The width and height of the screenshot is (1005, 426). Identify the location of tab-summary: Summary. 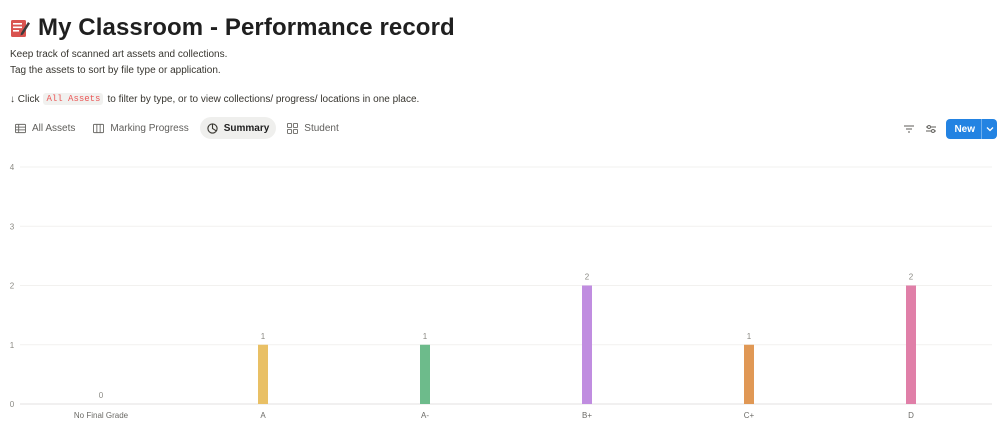
(238, 128).